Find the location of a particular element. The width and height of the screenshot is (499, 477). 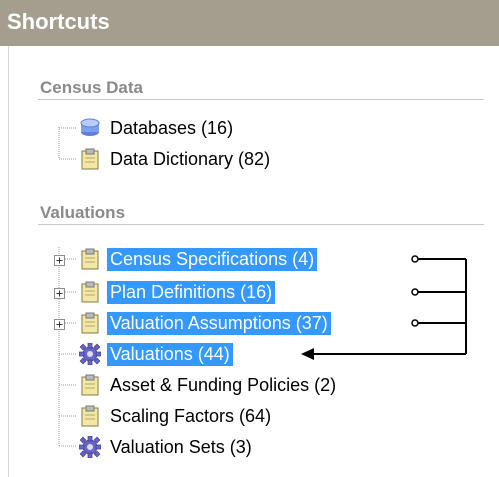

tree-item-label: Valuations (44) is located at coordinates (170, 354).